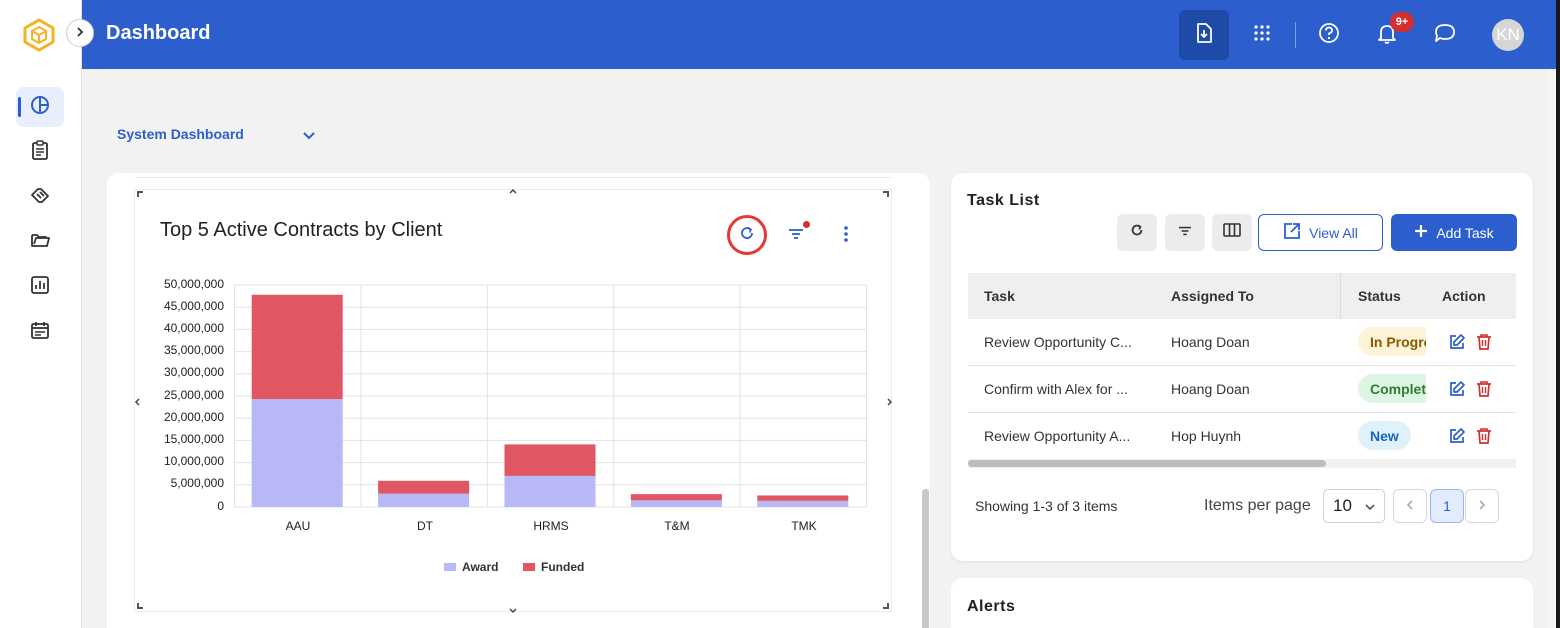 The width and height of the screenshot is (1560, 628). What do you see at coordinates (1421, 232) in the screenshot?
I see `plus-icon` at bounding box center [1421, 232].